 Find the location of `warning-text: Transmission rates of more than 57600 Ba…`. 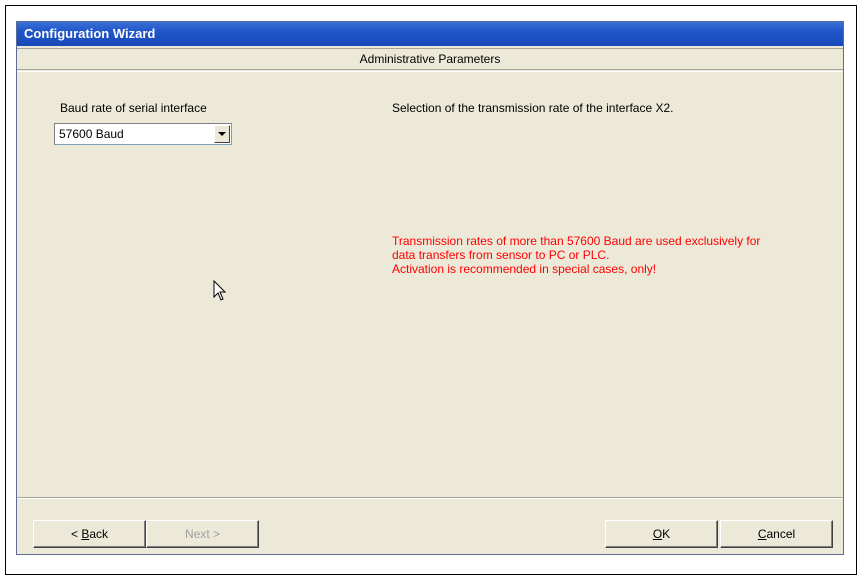

warning-text: Transmission rates of more than 57600 Ba… is located at coordinates (612, 255).